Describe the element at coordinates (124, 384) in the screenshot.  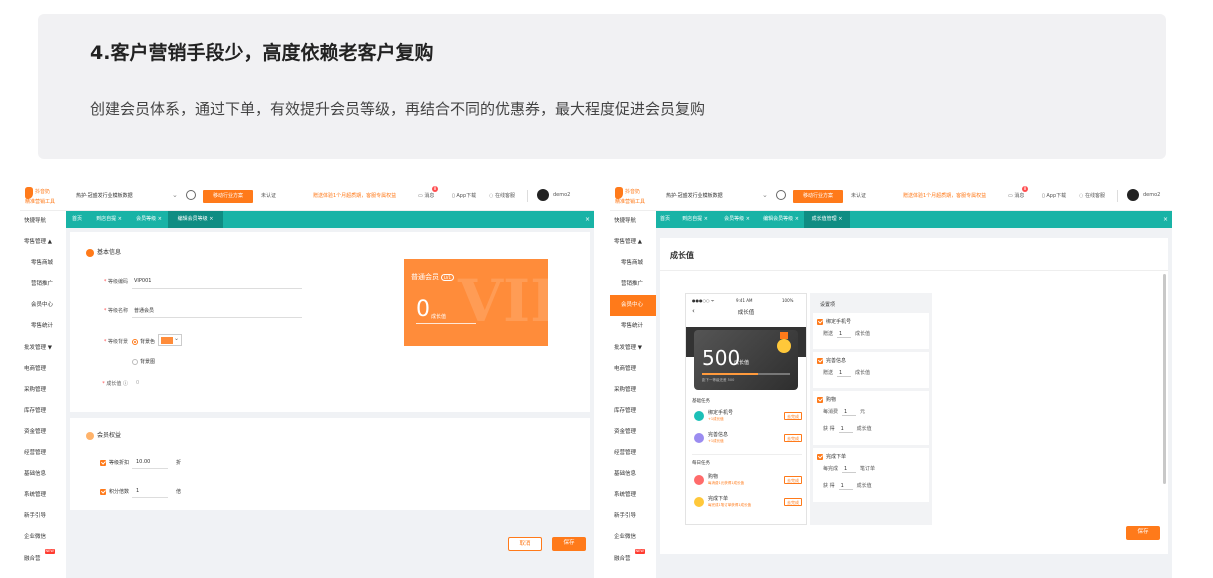
I see `info-icon: ⓘ` at that location.